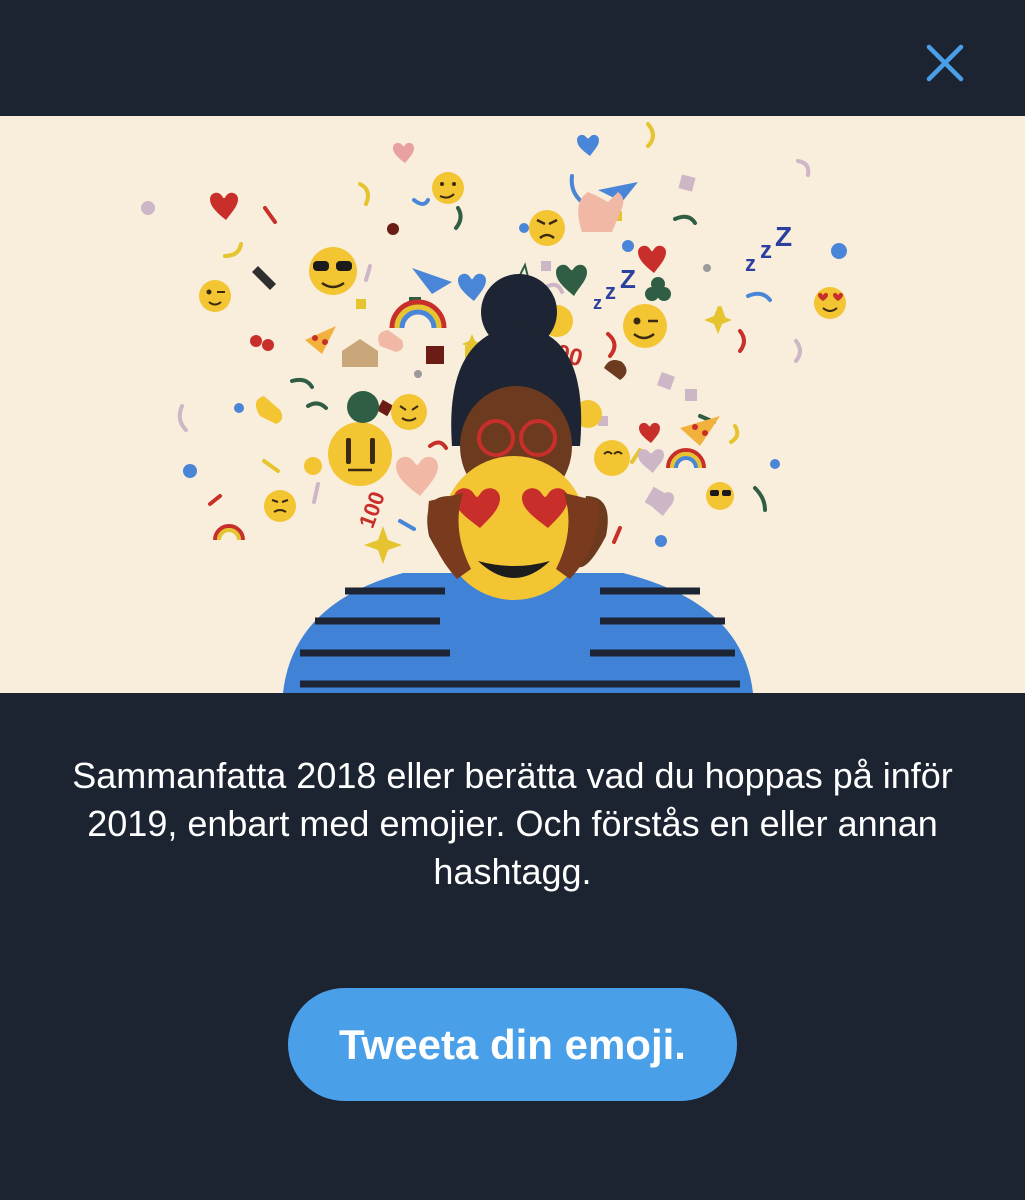  I want to click on close-button, so click(945, 63).